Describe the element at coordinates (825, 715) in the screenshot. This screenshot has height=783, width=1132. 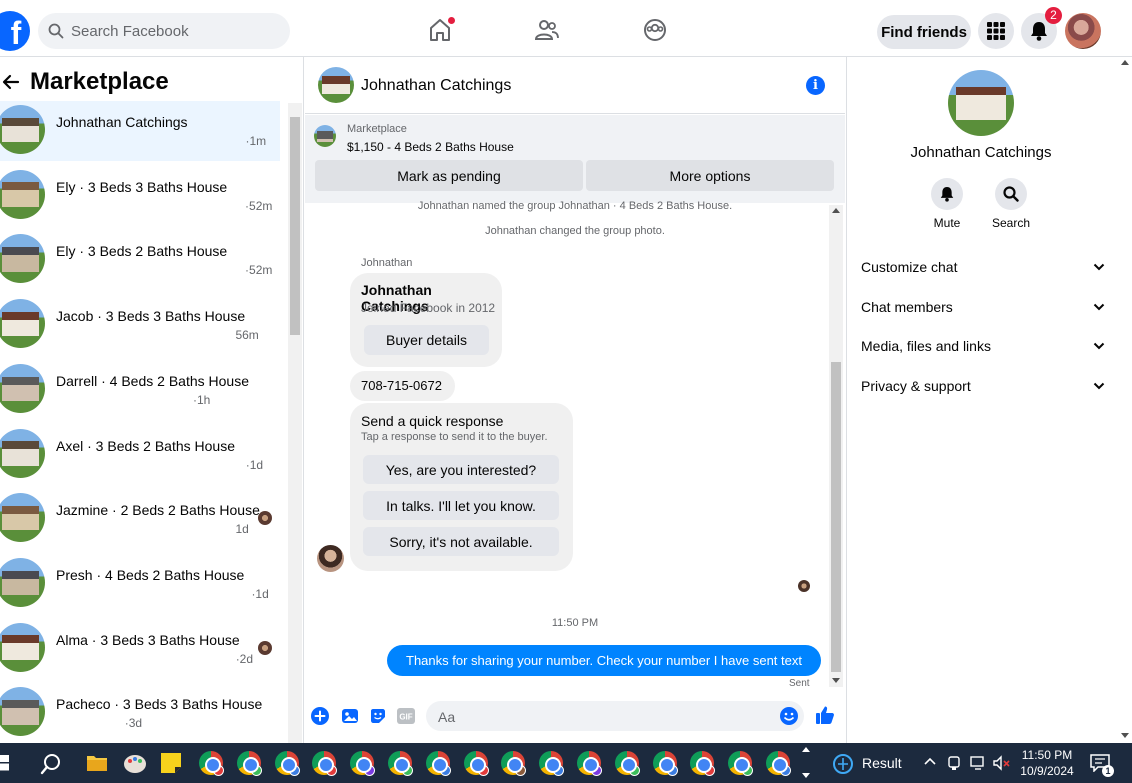
I see `thumbs-up-icon` at that location.